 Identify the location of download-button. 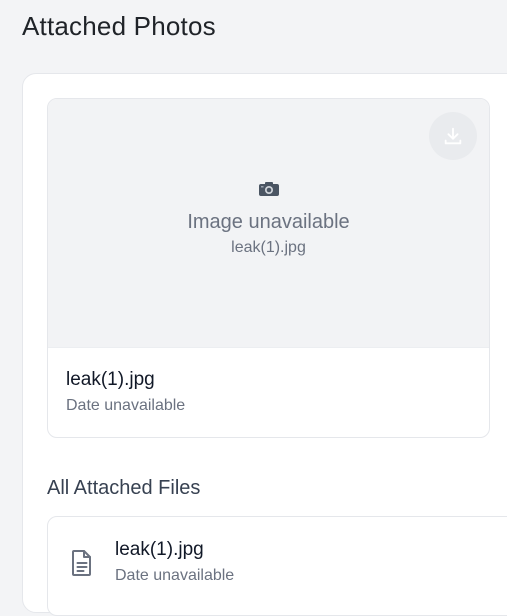
(453, 136).